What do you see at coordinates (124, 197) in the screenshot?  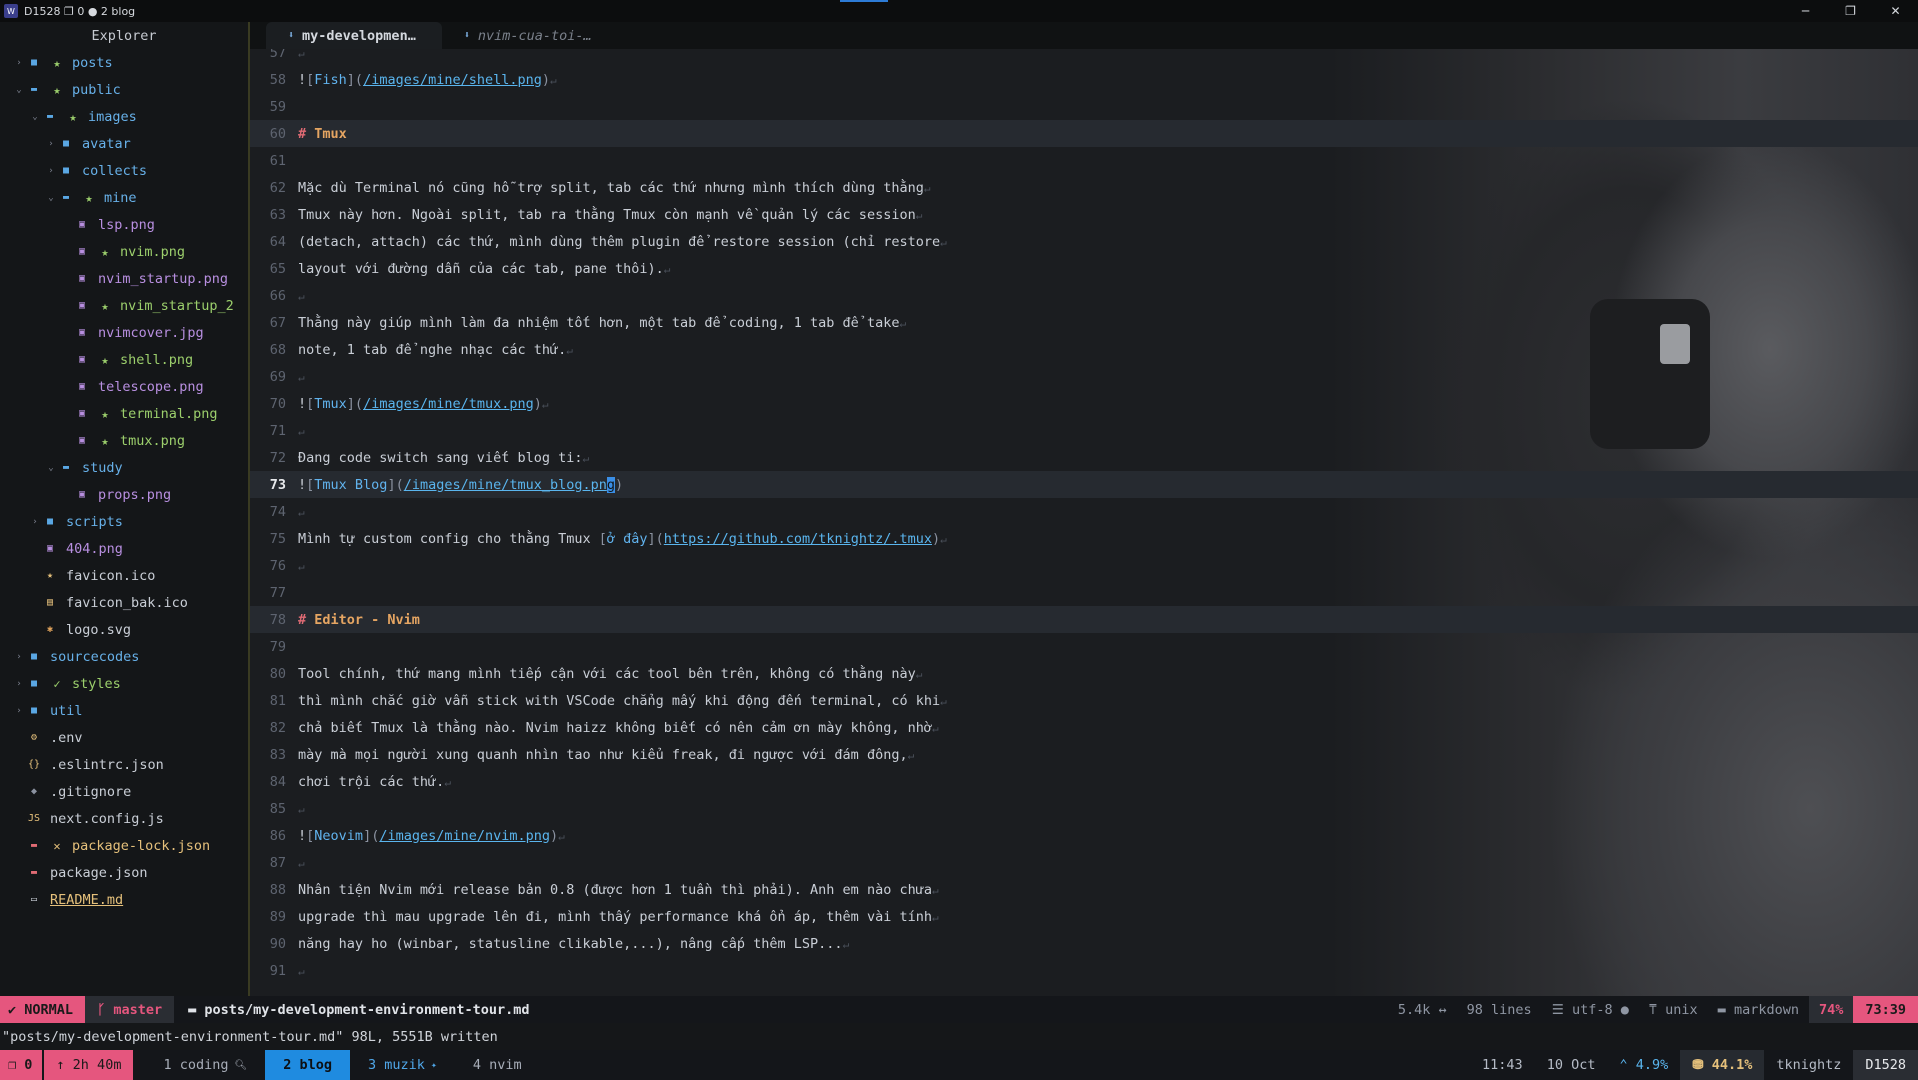 I see `tree-item: ⌄ ▬ ★ mine` at bounding box center [124, 197].